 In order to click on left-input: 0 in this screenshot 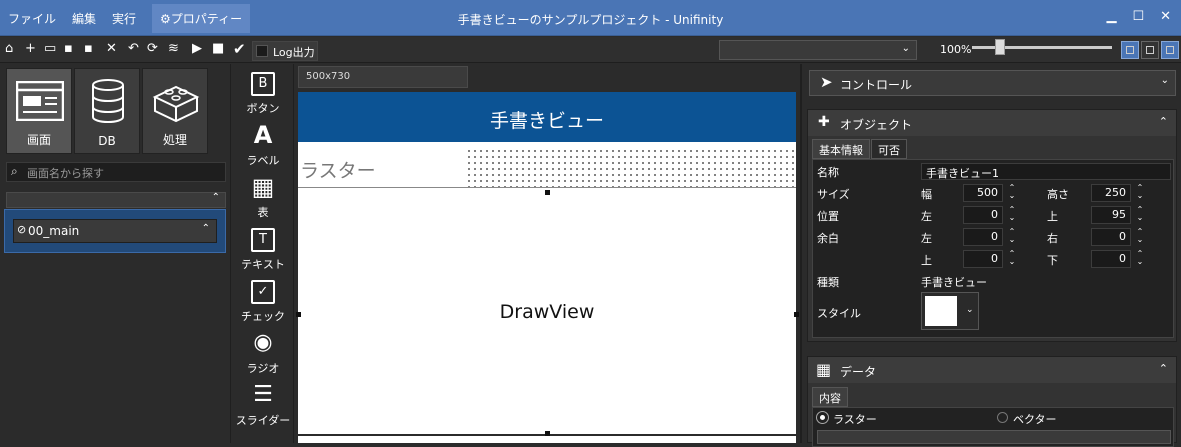, I will do `click(983, 215)`.